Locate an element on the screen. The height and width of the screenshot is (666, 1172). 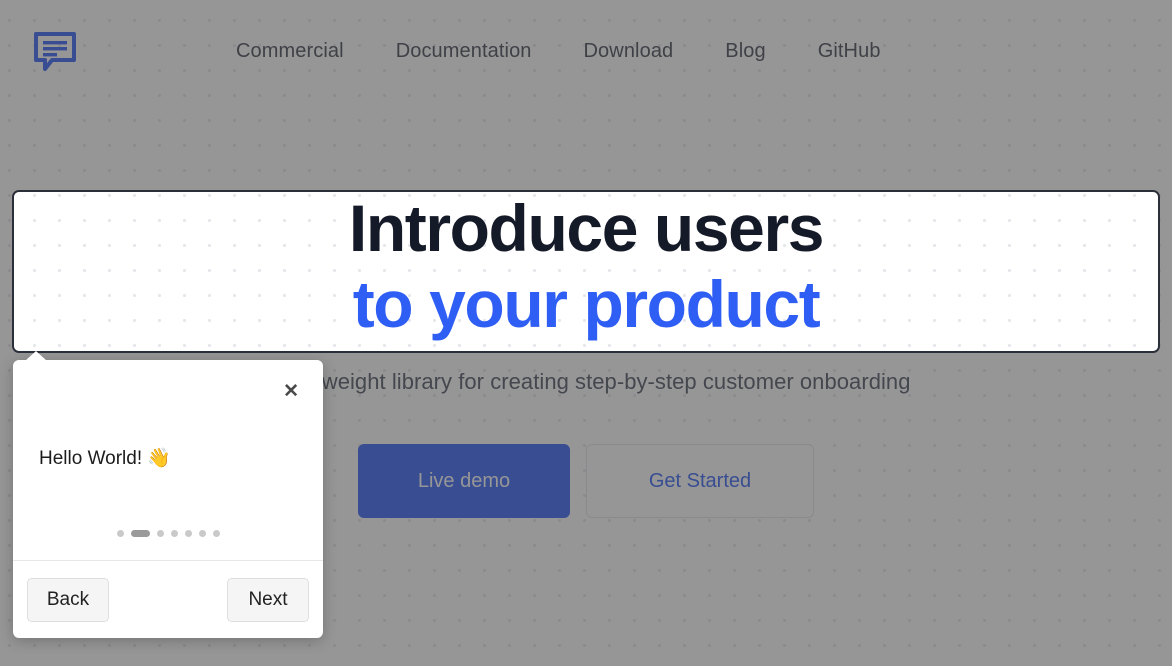
highlight-headline-line-2: to your product is located at coordinates (586, 304).